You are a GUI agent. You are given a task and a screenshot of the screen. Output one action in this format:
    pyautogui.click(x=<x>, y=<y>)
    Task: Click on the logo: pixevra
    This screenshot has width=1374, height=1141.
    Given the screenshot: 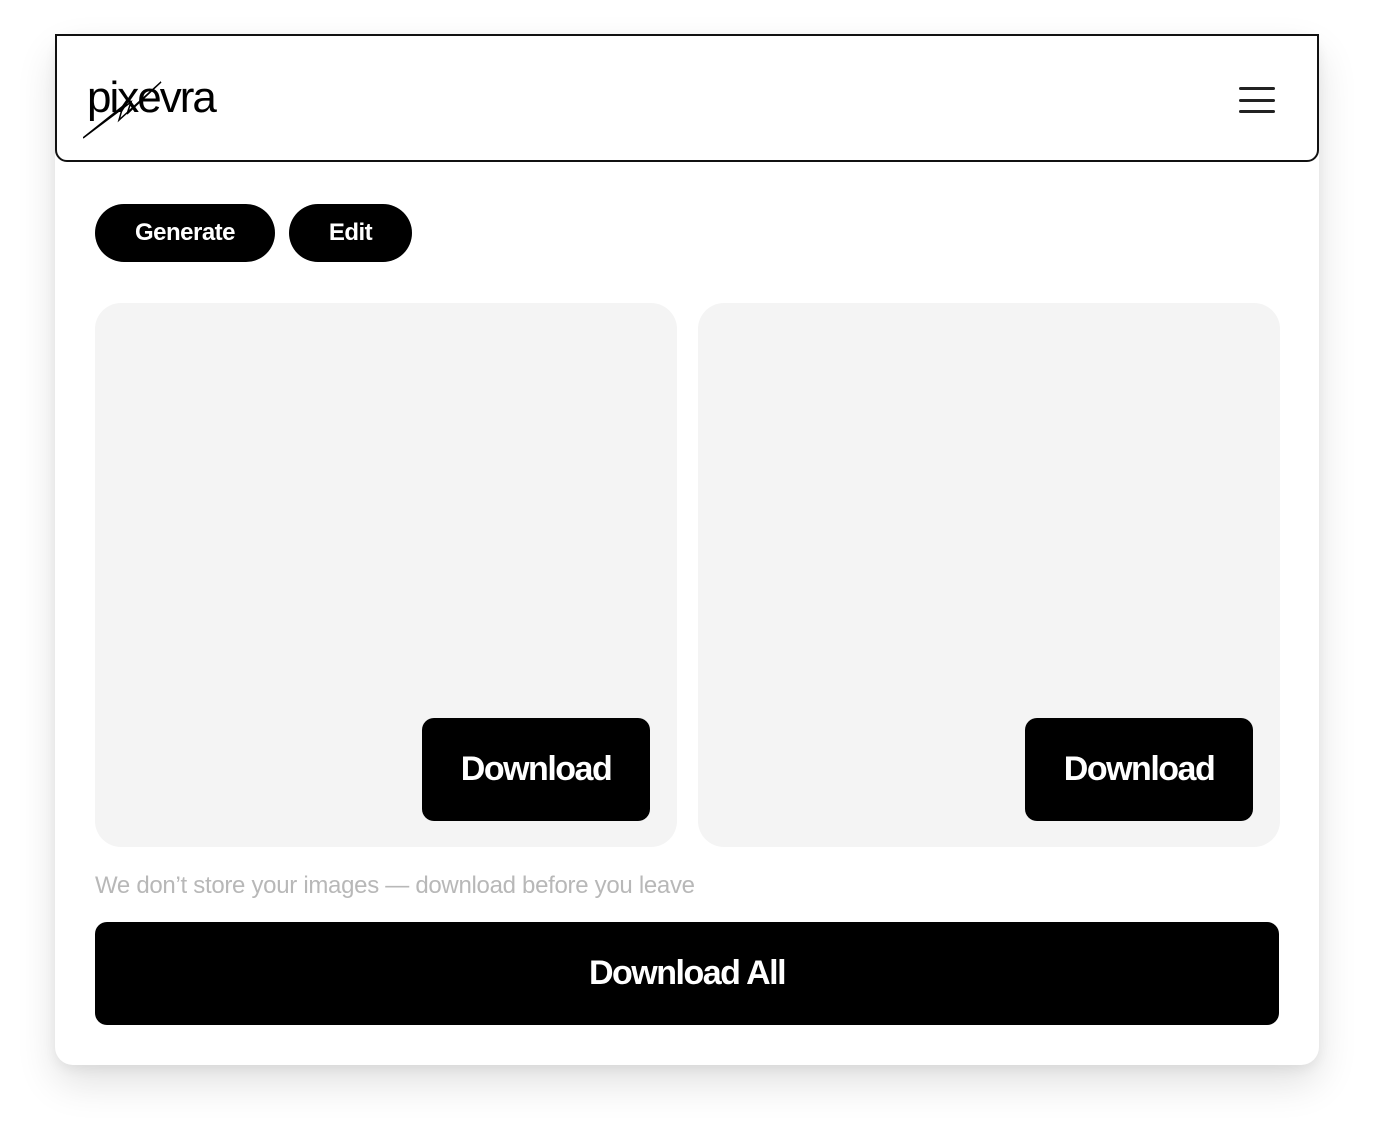 What is the action you would take?
    pyautogui.click(x=158, y=111)
    